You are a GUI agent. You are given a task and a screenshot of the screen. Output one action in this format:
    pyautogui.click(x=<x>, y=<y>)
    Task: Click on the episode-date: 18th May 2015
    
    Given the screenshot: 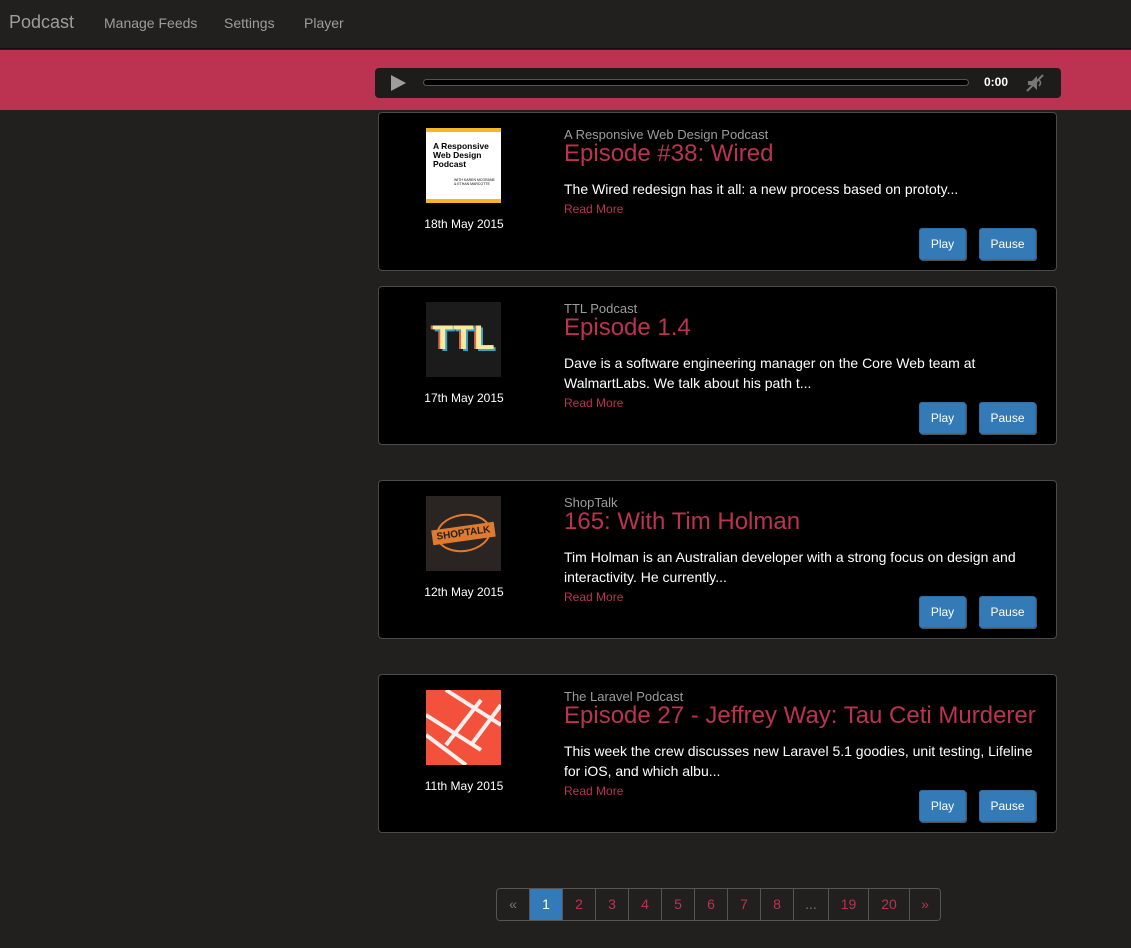 What is the action you would take?
    pyautogui.click(x=464, y=224)
    